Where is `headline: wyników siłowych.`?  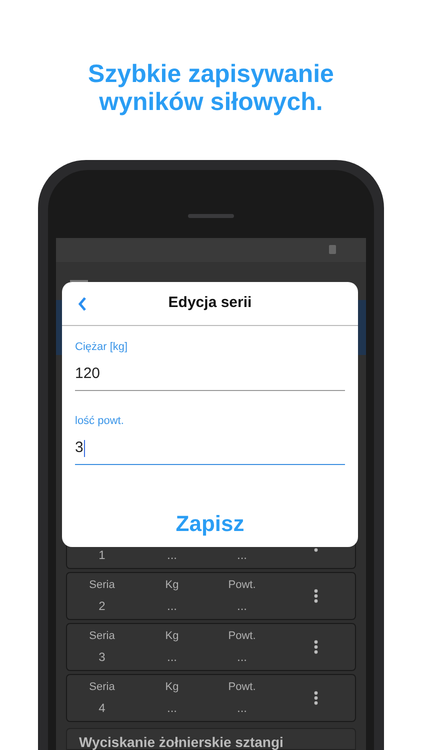 headline: wyników siłowych. is located at coordinates (211, 102).